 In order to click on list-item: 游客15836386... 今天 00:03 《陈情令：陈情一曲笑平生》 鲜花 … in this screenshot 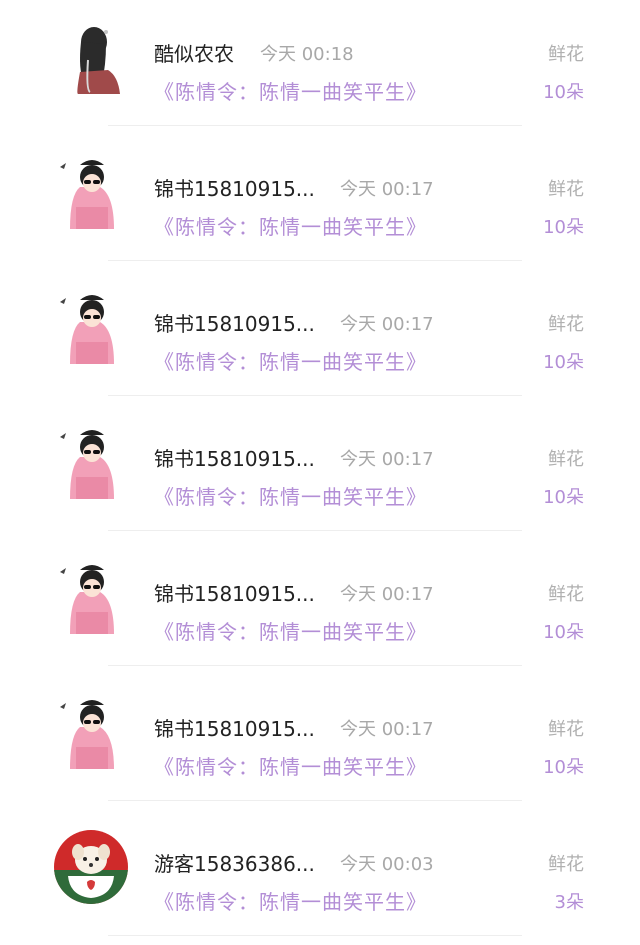, I will do `click(320, 877)`.